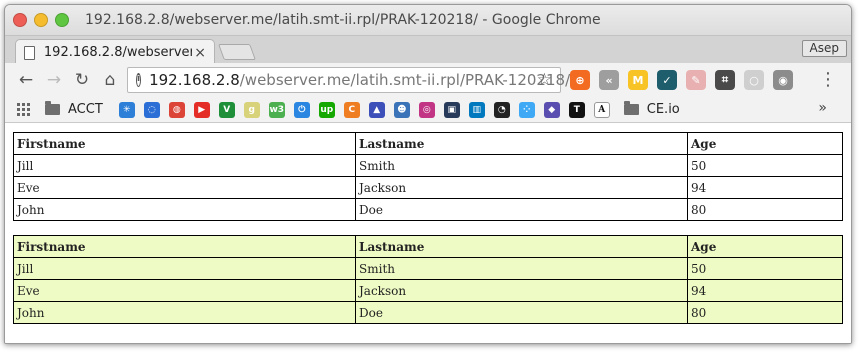 The image size is (859, 353). Describe the element at coordinates (201, 109) in the screenshot. I see `bm-youtube-icon: ▶` at that location.